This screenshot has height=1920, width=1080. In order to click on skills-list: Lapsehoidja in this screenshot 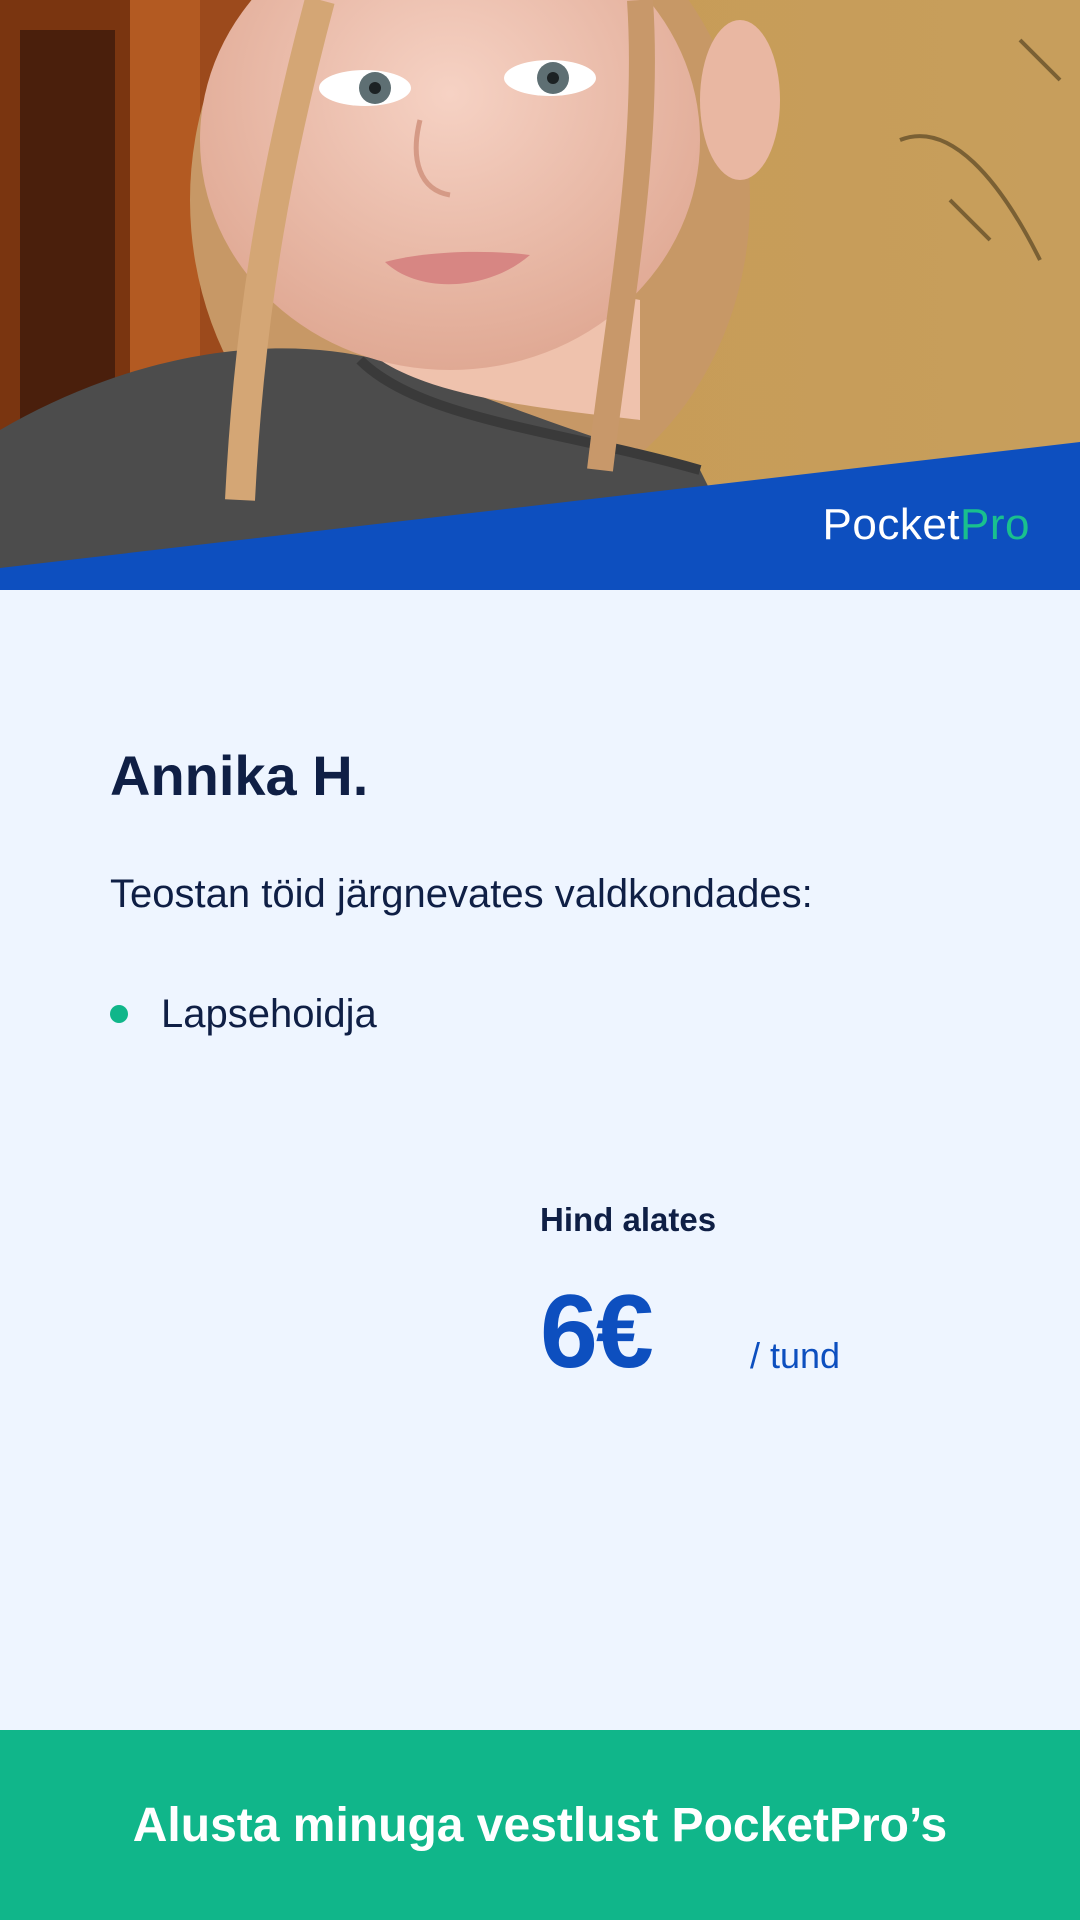, I will do `click(243, 1014)`.